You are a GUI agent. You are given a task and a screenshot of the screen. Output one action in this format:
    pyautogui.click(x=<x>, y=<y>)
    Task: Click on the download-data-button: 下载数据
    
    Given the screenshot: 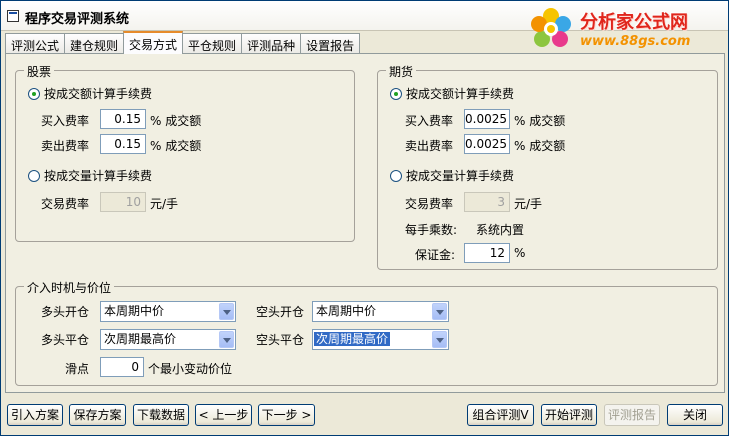 What is the action you would take?
    pyautogui.click(x=161, y=415)
    